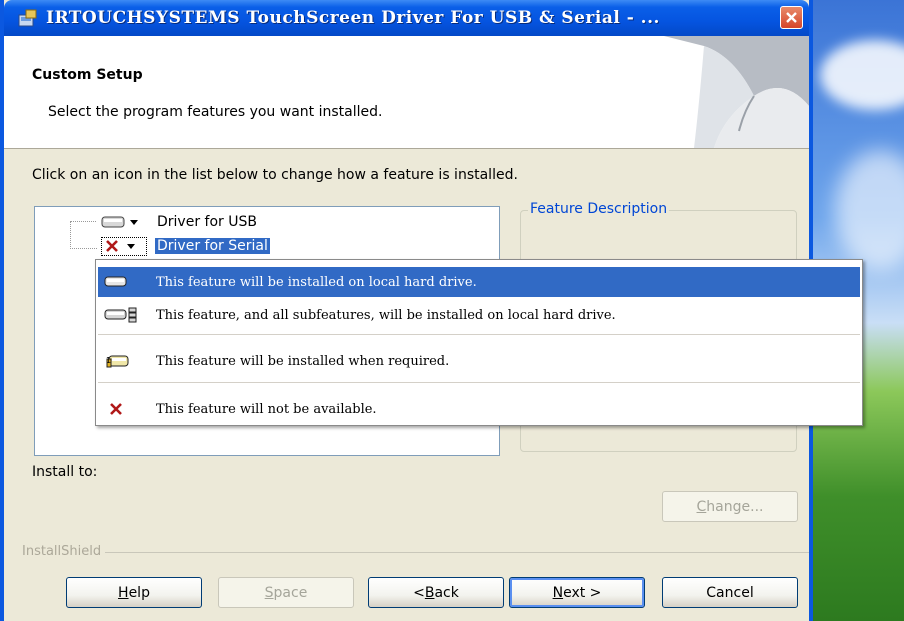 This screenshot has width=904, height=621. Describe the element at coordinates (599, 209) in the screenshot. I see `feature-description-legend: Feature Description` at that location.